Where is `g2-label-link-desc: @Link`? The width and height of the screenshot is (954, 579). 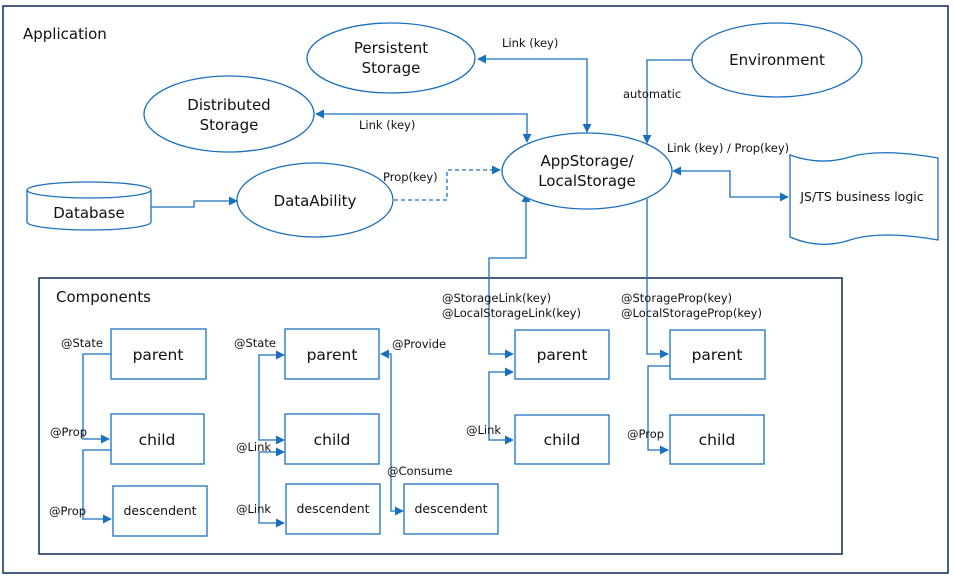
g2-label-link-desc: @Link is located at coordinates (253, 509).